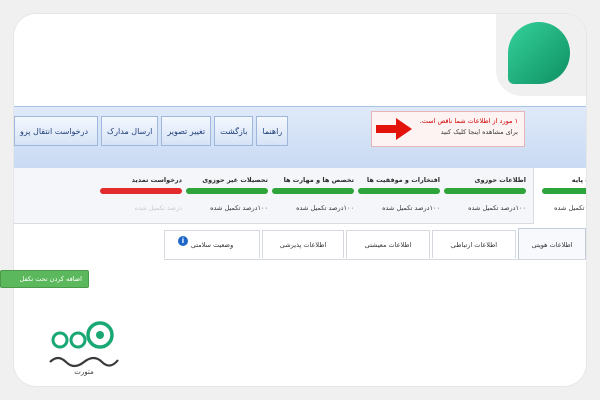 The height and width of the screenshot is (400, 600). Describe the element at coordinates (212, 244) in the screenshot. I see `tab-label: وضعیت سلامتی` at that location.